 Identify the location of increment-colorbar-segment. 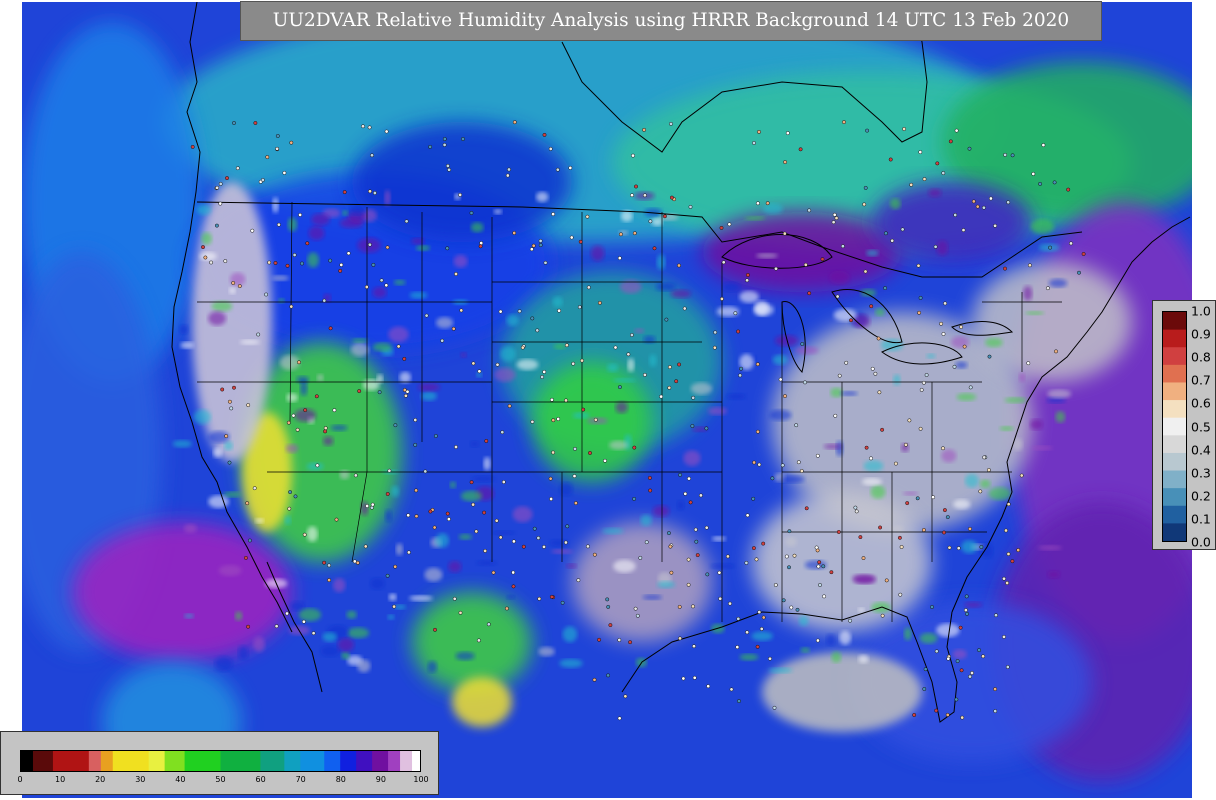
(1174, 462).